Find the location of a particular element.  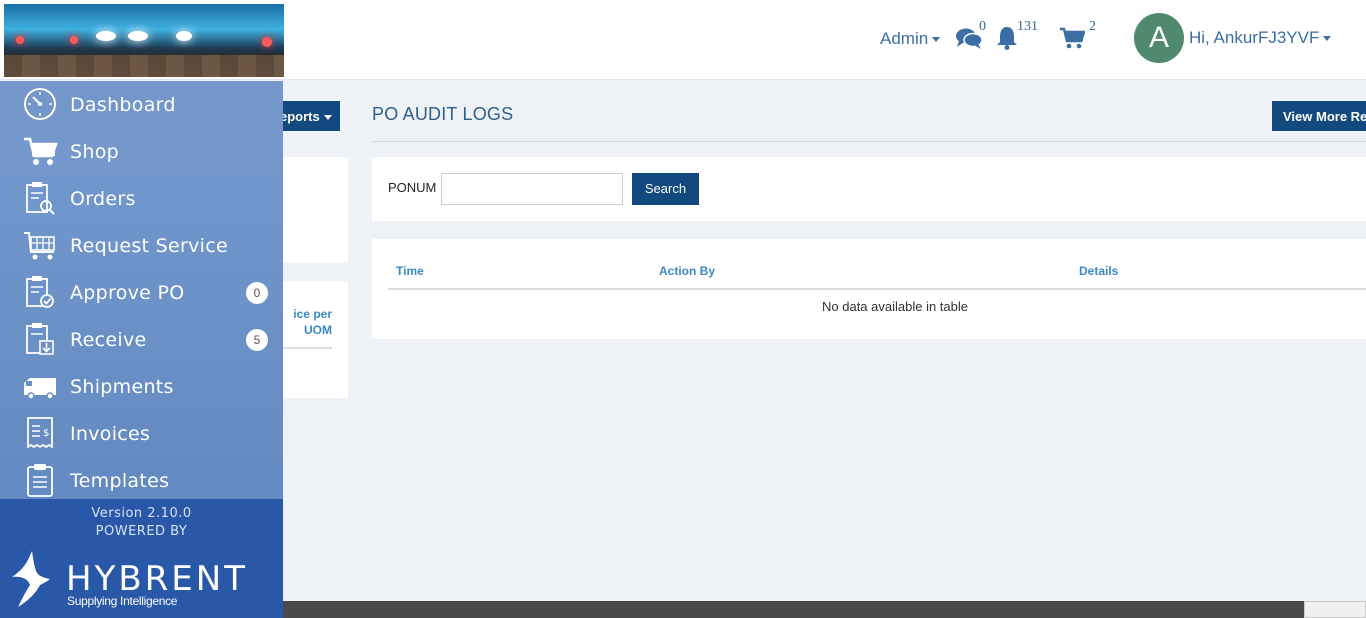

hybrent-tagline: Supplying Intelligence is located at coordinates (122, 601).